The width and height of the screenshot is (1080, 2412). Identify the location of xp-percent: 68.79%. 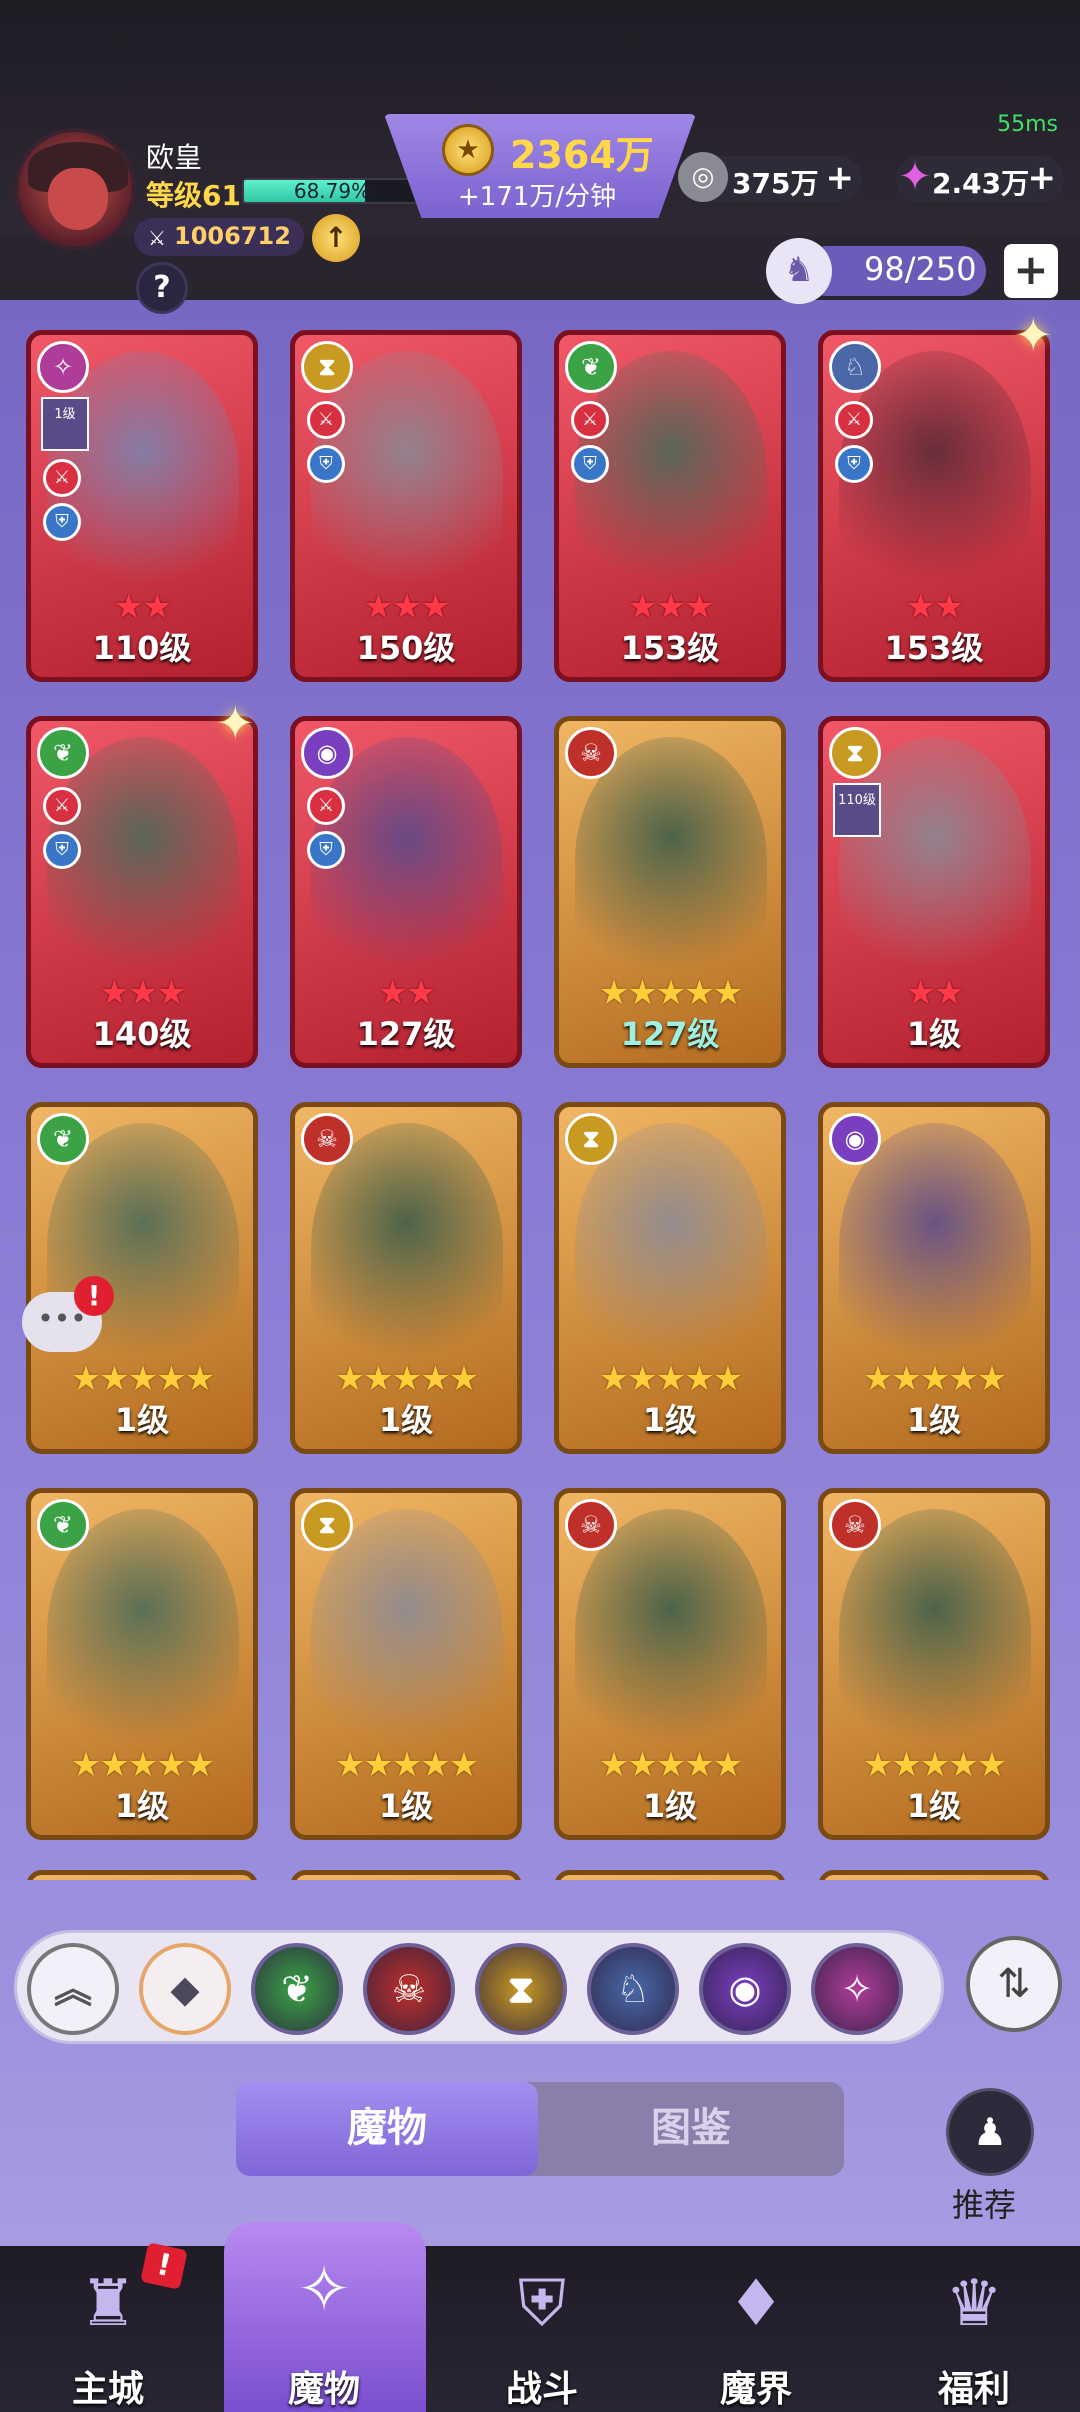
(332, 191).